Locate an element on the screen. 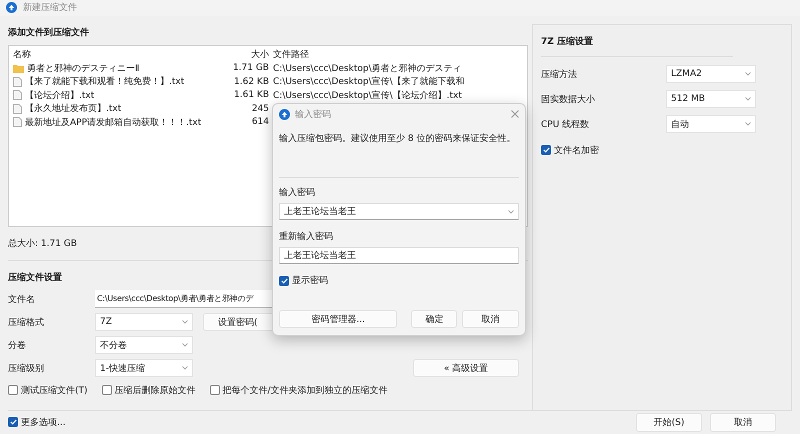  column-header: 文件路径 is located at coordinates (398, 55).